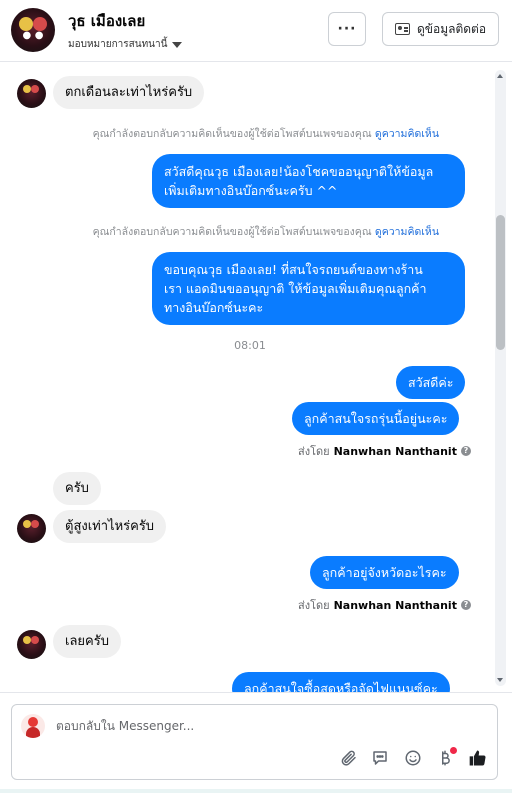 The width and height of the screenshot is (512, 793). What do you see at coordinates (347, 29) in the screenshot?
I see `more-options-button: ···` at bounding box center [347, 29].